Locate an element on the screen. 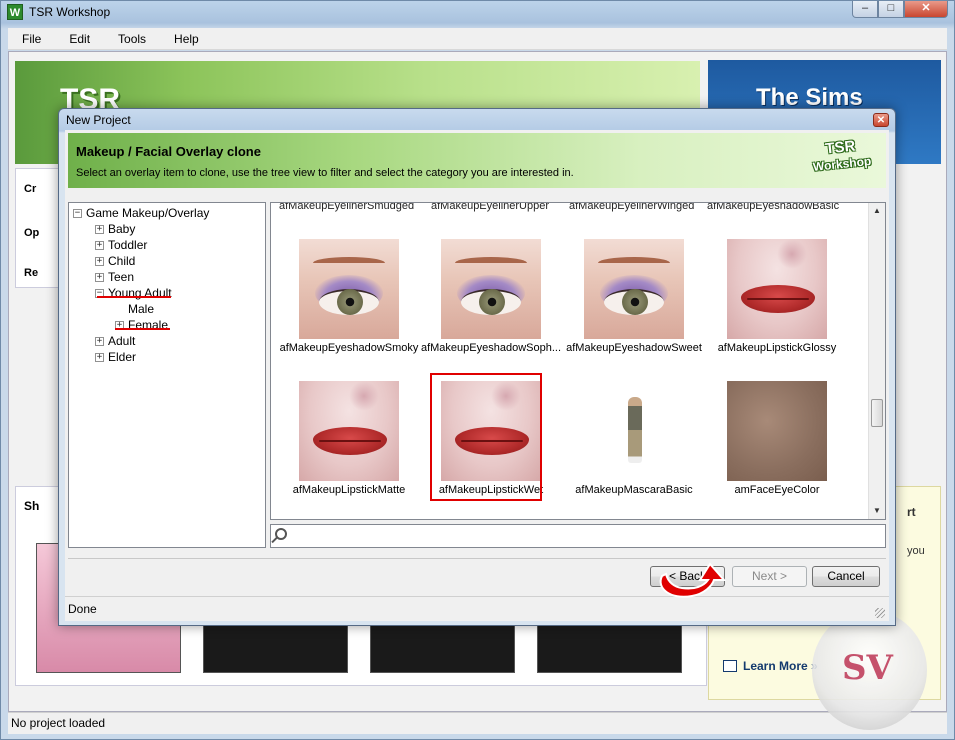  tree-item-child: + Child is located at coordinates (115, 261).